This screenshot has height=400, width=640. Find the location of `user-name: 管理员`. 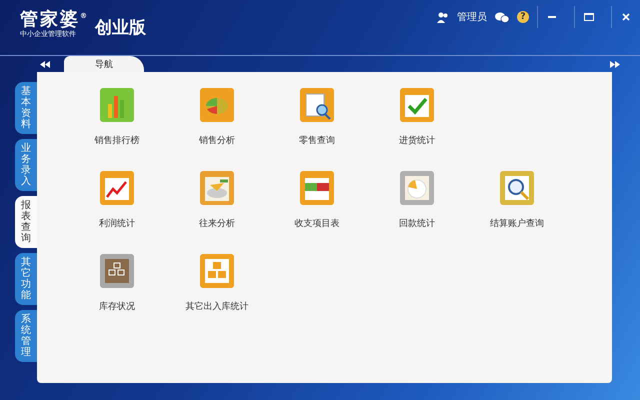

user-name: 管理员 is located at coordinates (472, 17).